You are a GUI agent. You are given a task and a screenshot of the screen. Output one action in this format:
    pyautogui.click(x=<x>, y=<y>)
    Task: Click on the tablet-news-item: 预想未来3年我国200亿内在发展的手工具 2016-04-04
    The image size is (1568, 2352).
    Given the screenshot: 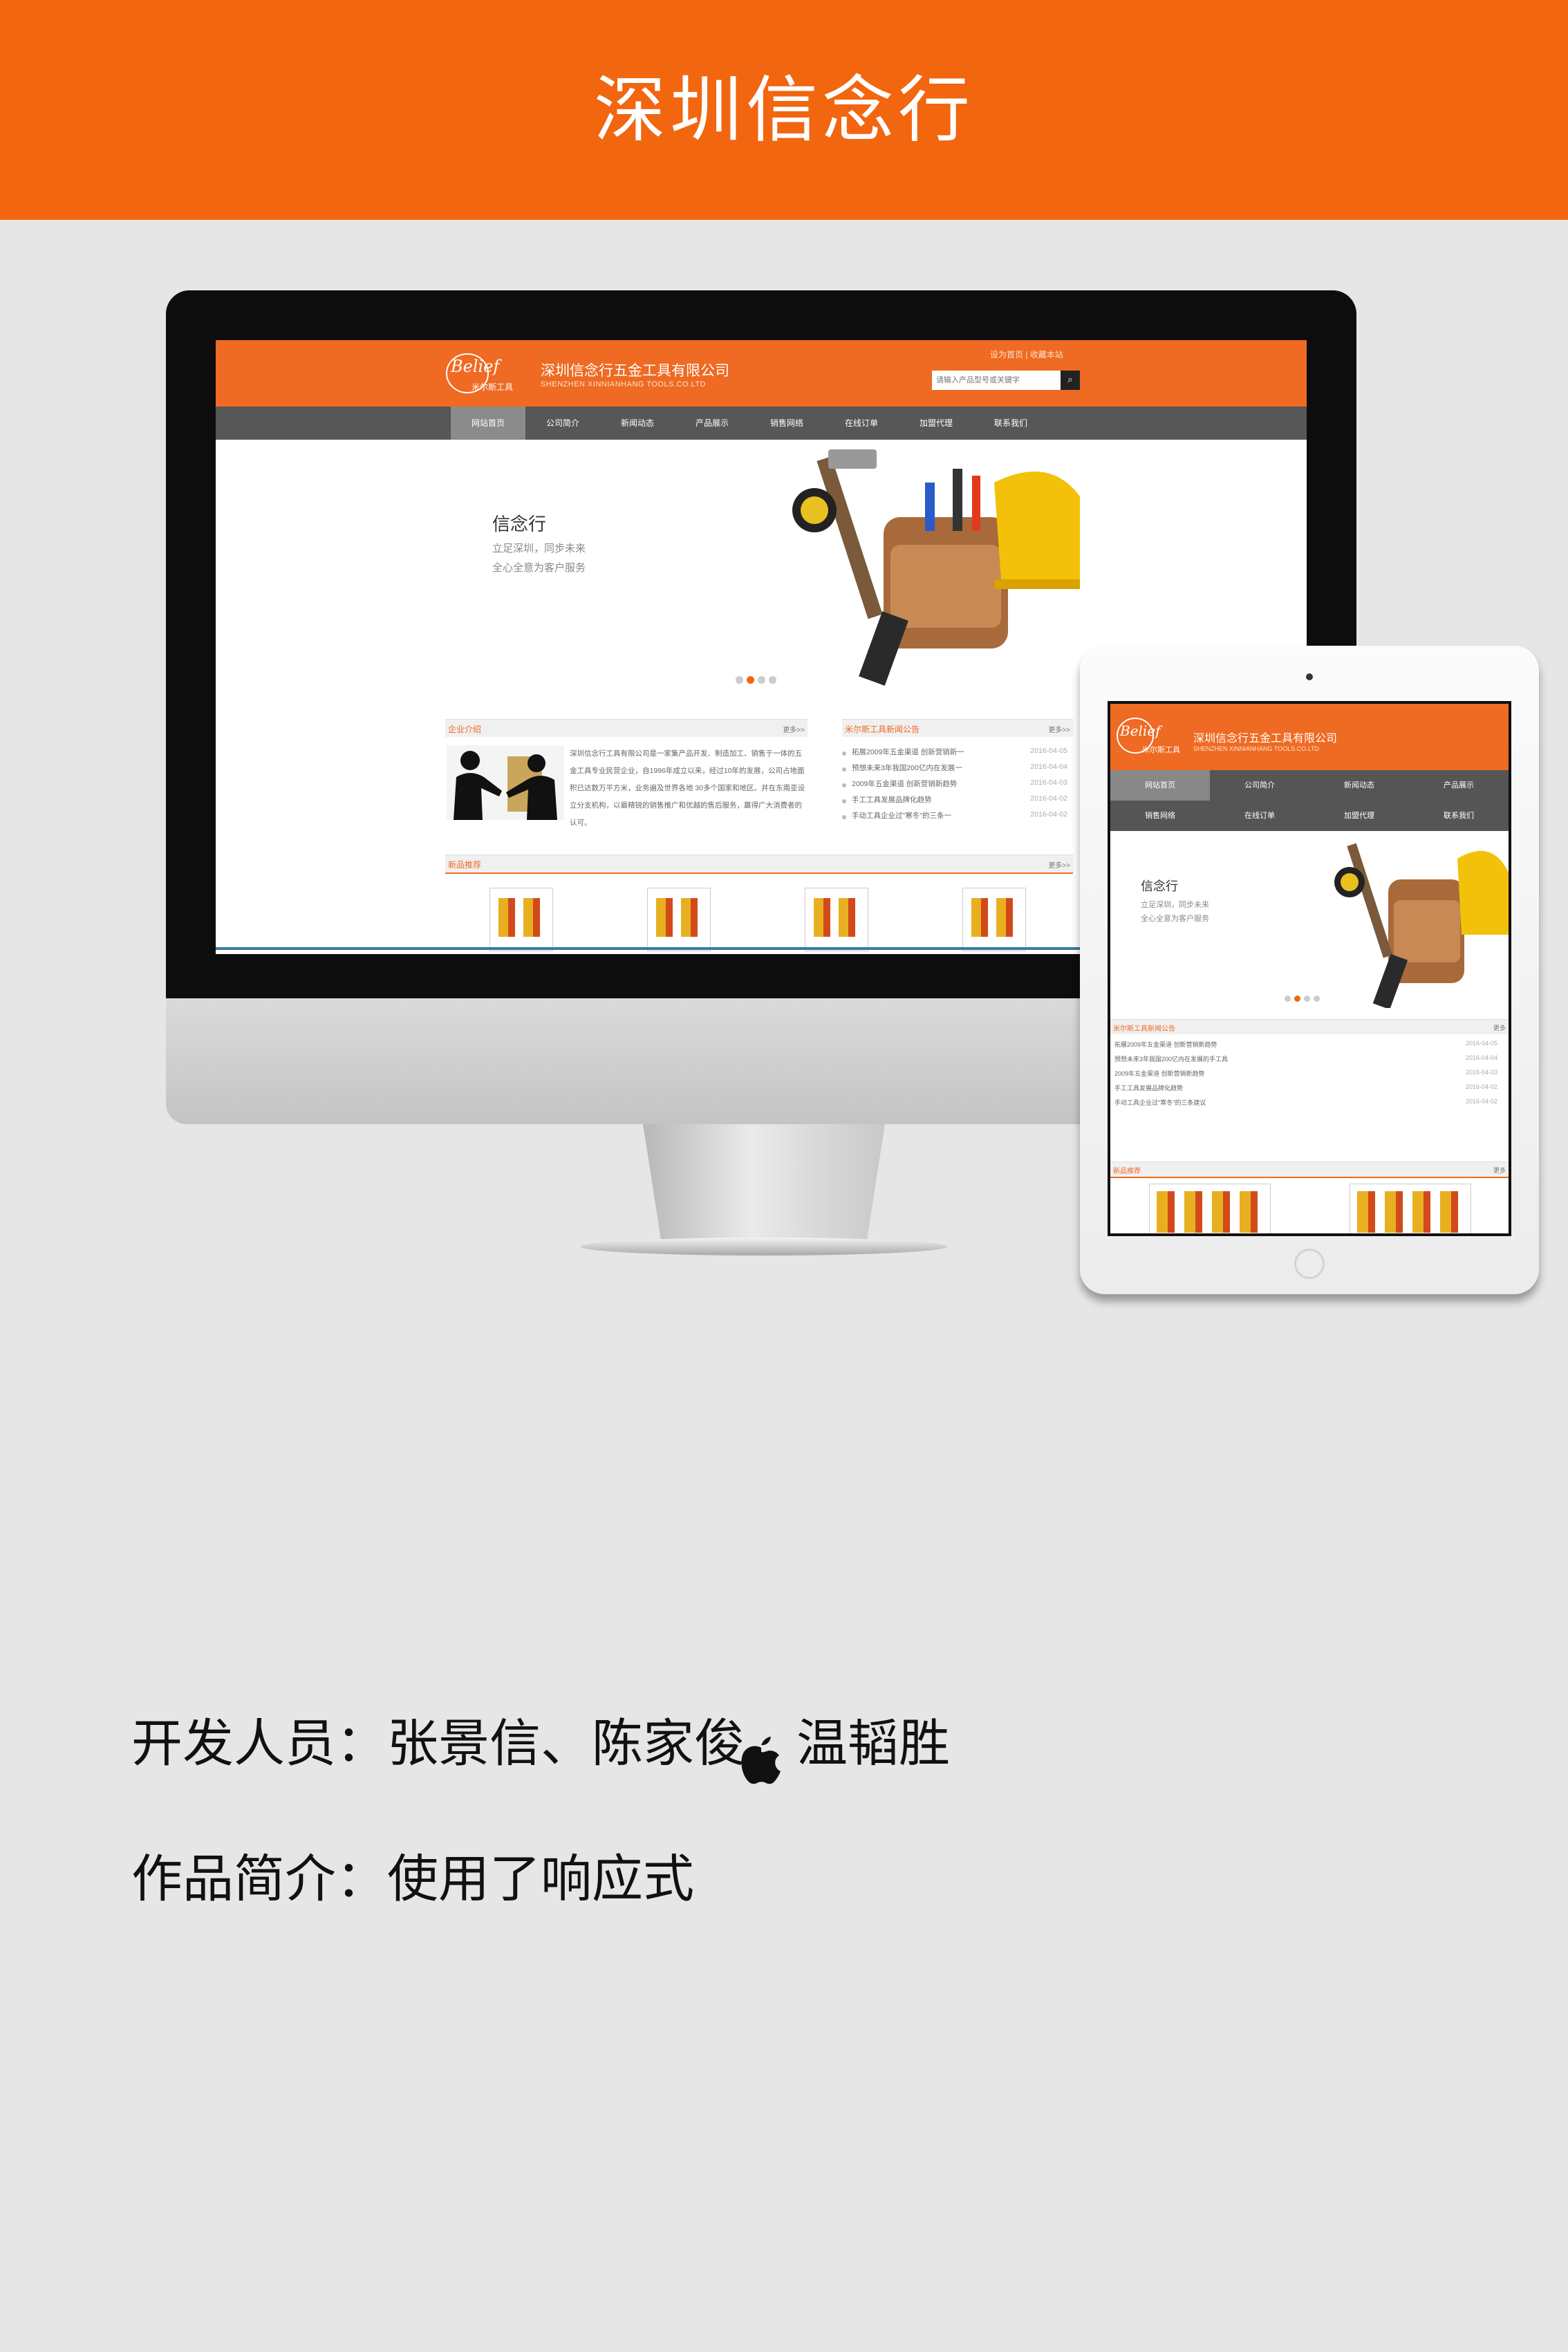 What is the action you would take?
    pyautogui.click(x=1306, y=1061)
    